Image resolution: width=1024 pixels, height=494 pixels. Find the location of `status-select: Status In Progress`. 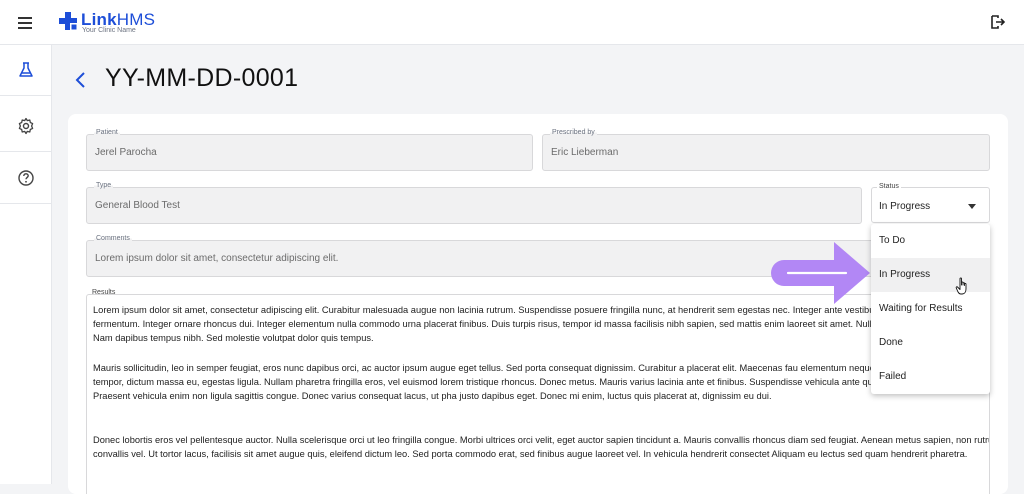

status-select: Status In Progress is located at coordinates (930, 203).